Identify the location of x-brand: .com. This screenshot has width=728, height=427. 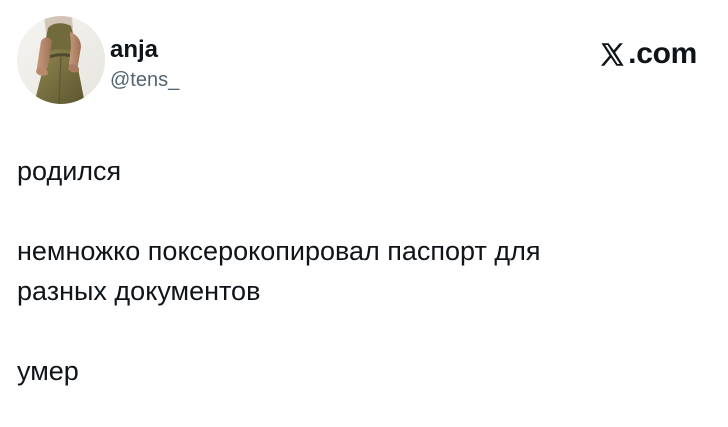
(648, 54).